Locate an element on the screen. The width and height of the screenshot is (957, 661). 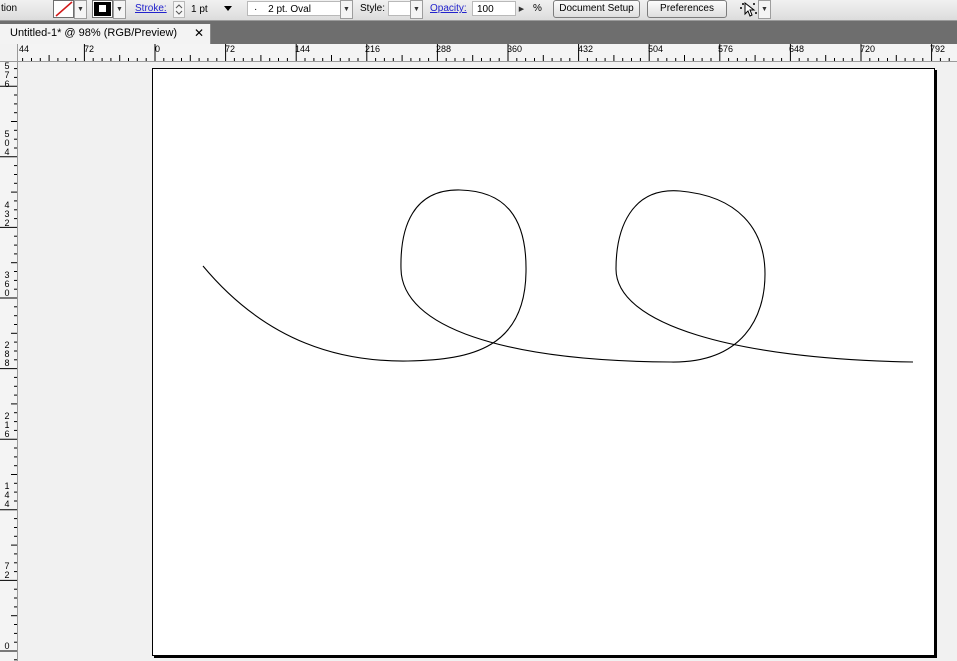
stroke-label: Stroke: is located at coordinates (151, 10).